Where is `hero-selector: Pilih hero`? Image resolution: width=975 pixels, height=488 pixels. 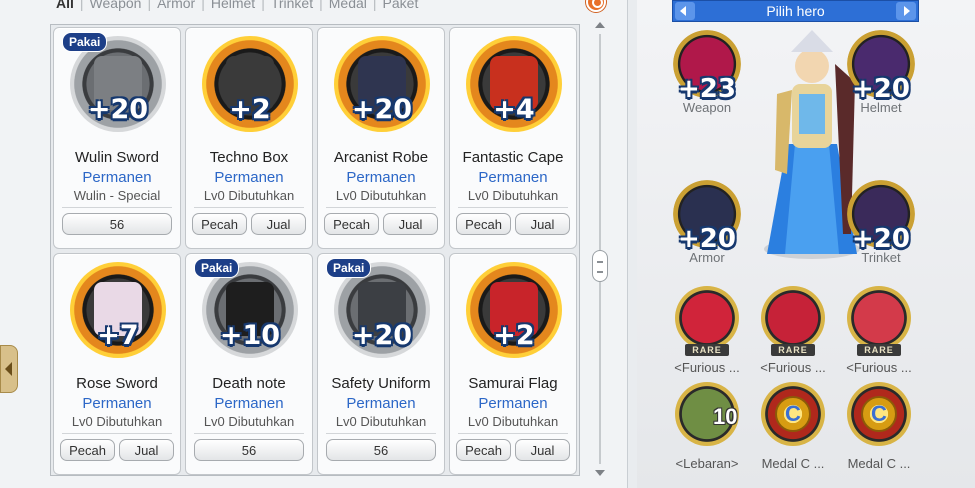
hero-selector: Pilih hero is located at coordinates (795, 11).